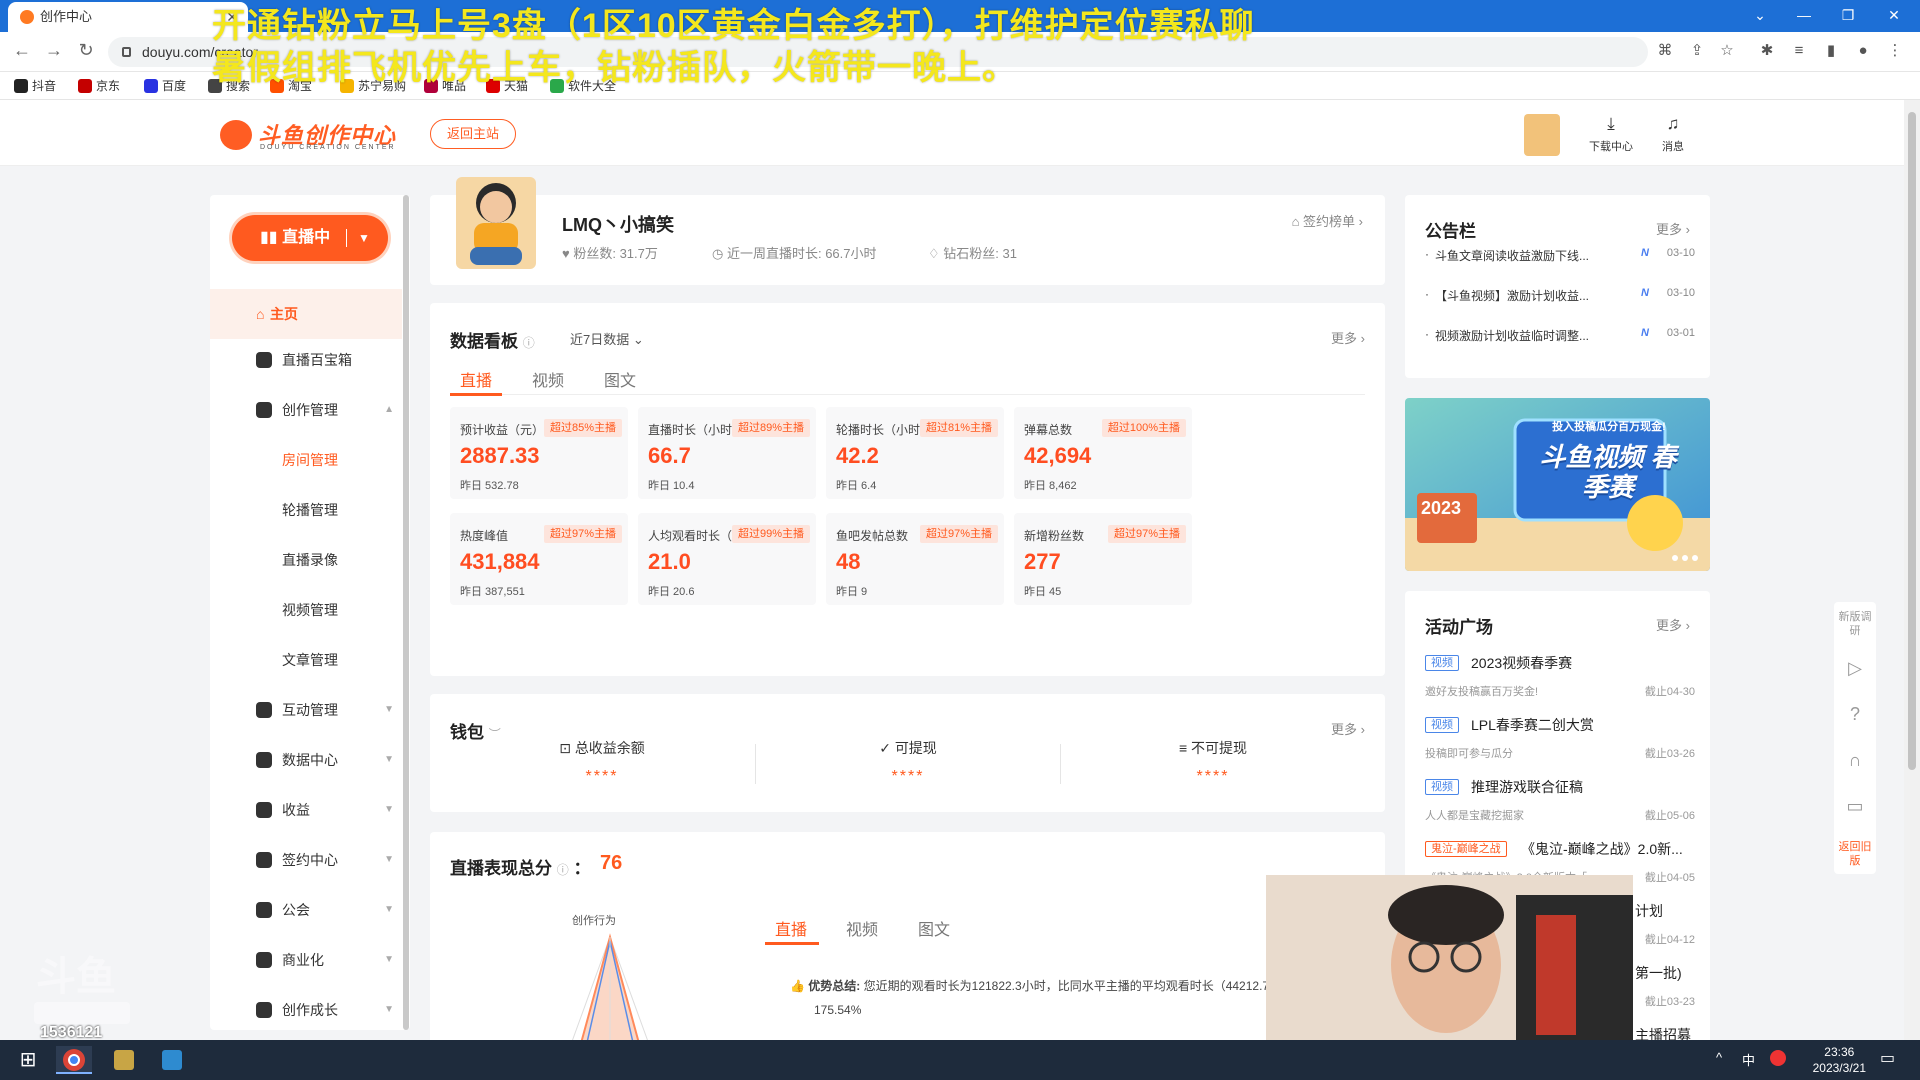 This screenshot has width=1920, height=1080. I want to click on sidebar-item-income: 收益 ▼, so click(306, 810).